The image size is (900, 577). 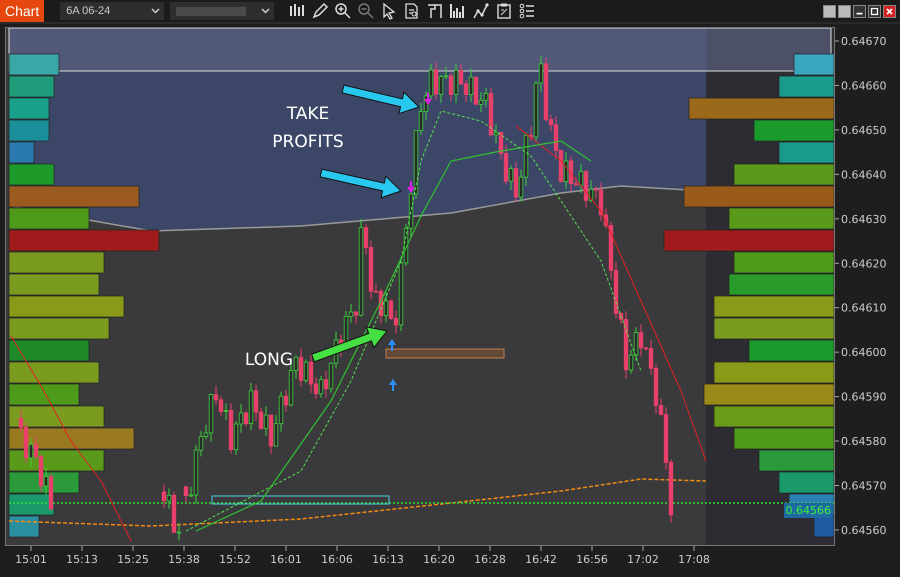 What do you see at coordinates (133, 559) in the screenshot?
I see `time-label: 15:25` at bounding box center [133, 559].